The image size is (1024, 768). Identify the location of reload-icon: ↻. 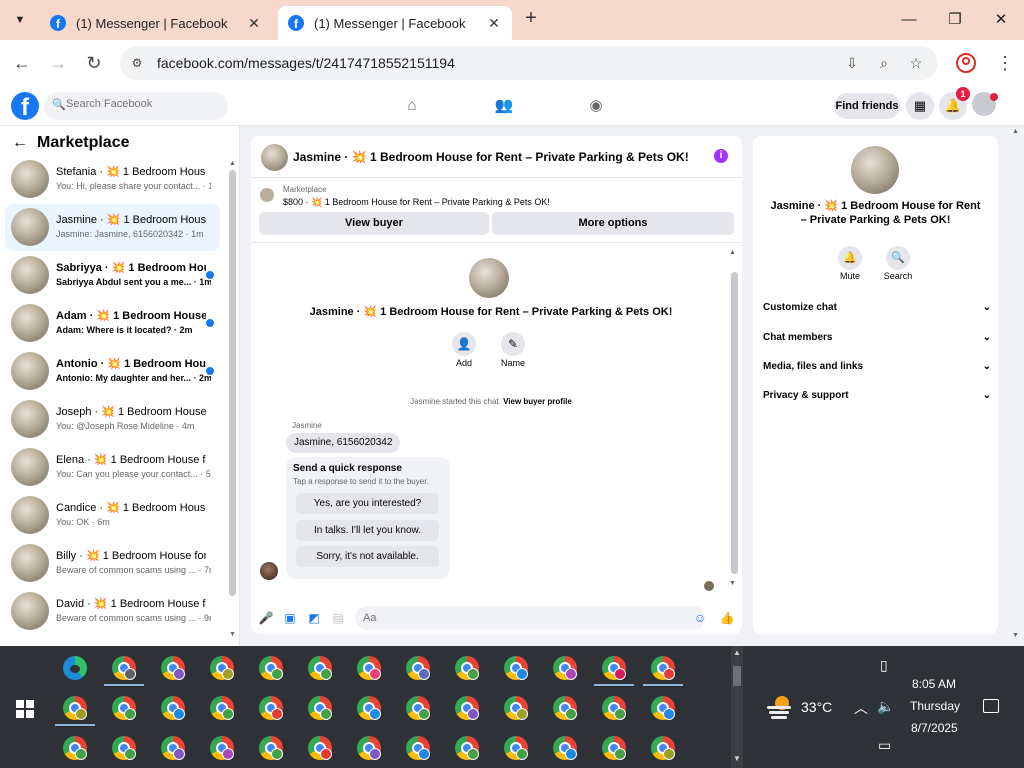
(94, 63).